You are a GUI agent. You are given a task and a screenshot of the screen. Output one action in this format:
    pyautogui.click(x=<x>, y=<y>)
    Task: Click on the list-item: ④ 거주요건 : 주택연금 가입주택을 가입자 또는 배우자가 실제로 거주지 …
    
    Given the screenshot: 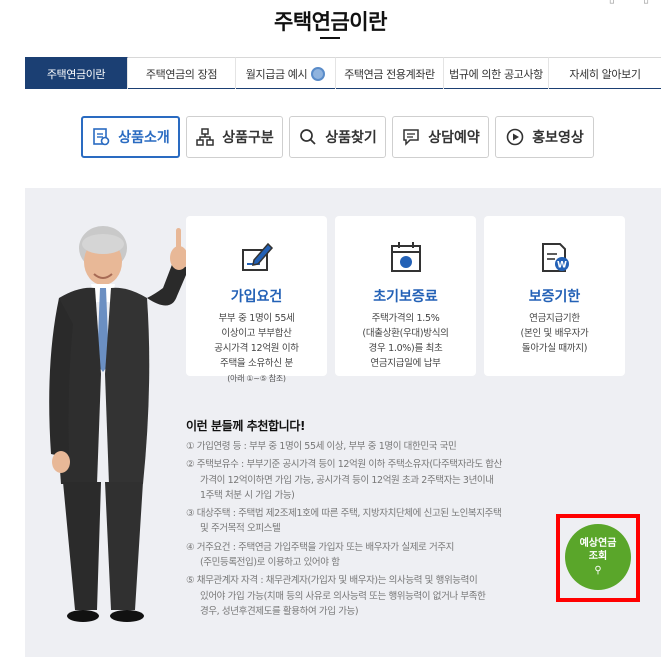 What is the action you would take?
    pyautogui.click(x=320, y=555)
    